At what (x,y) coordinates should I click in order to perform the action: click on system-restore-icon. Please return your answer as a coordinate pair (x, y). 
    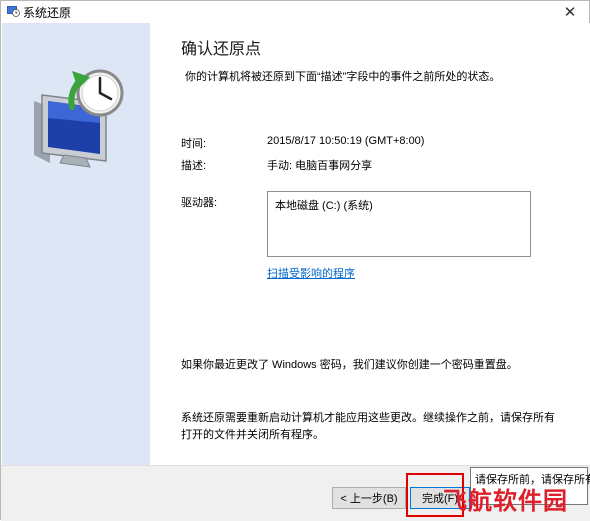
    Looking at the image, I should click on (13, 11).